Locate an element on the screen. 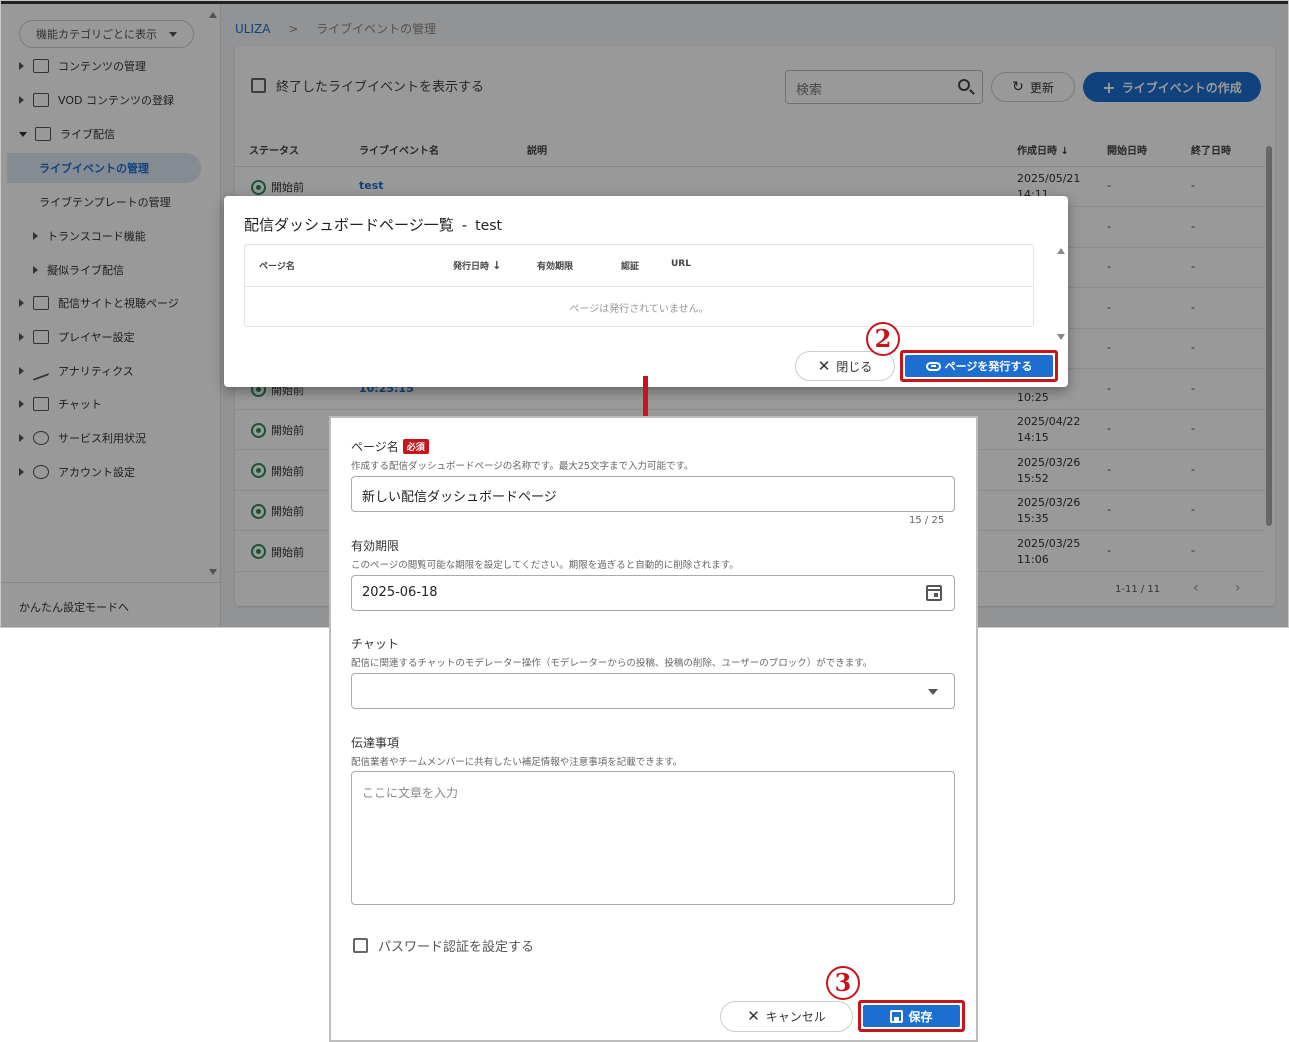 The image size is (1289, 1042). expiry-date-input: 2025-06-18 is located at coordinates (653, 593).